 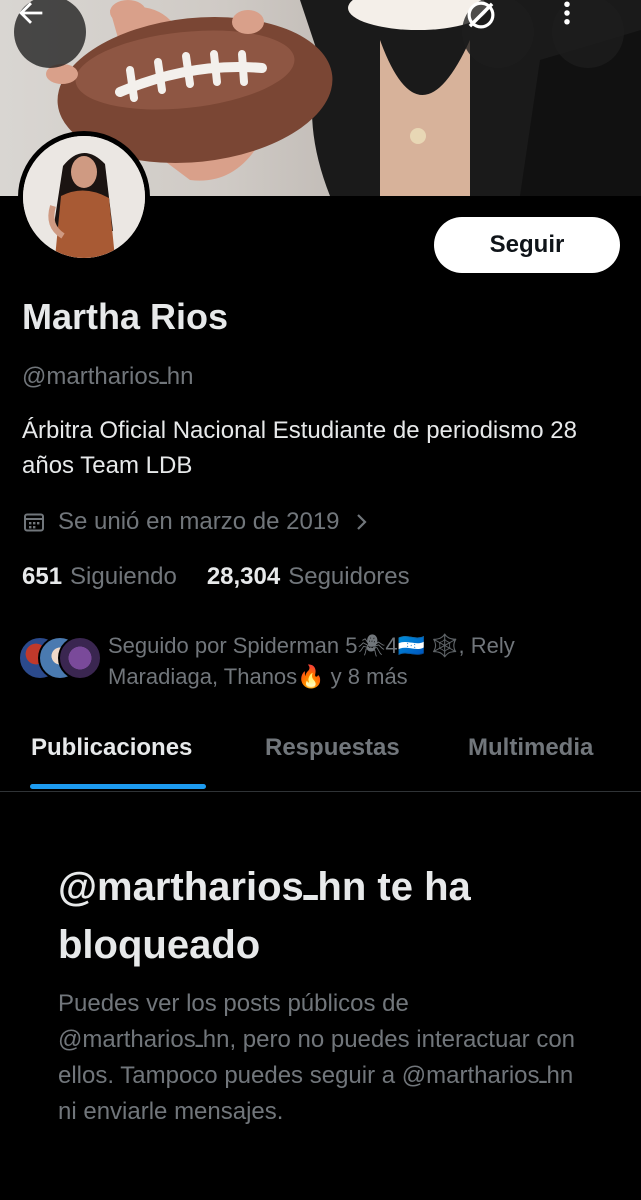 I want to click on mini-avatar, so click(x=80, y=658).